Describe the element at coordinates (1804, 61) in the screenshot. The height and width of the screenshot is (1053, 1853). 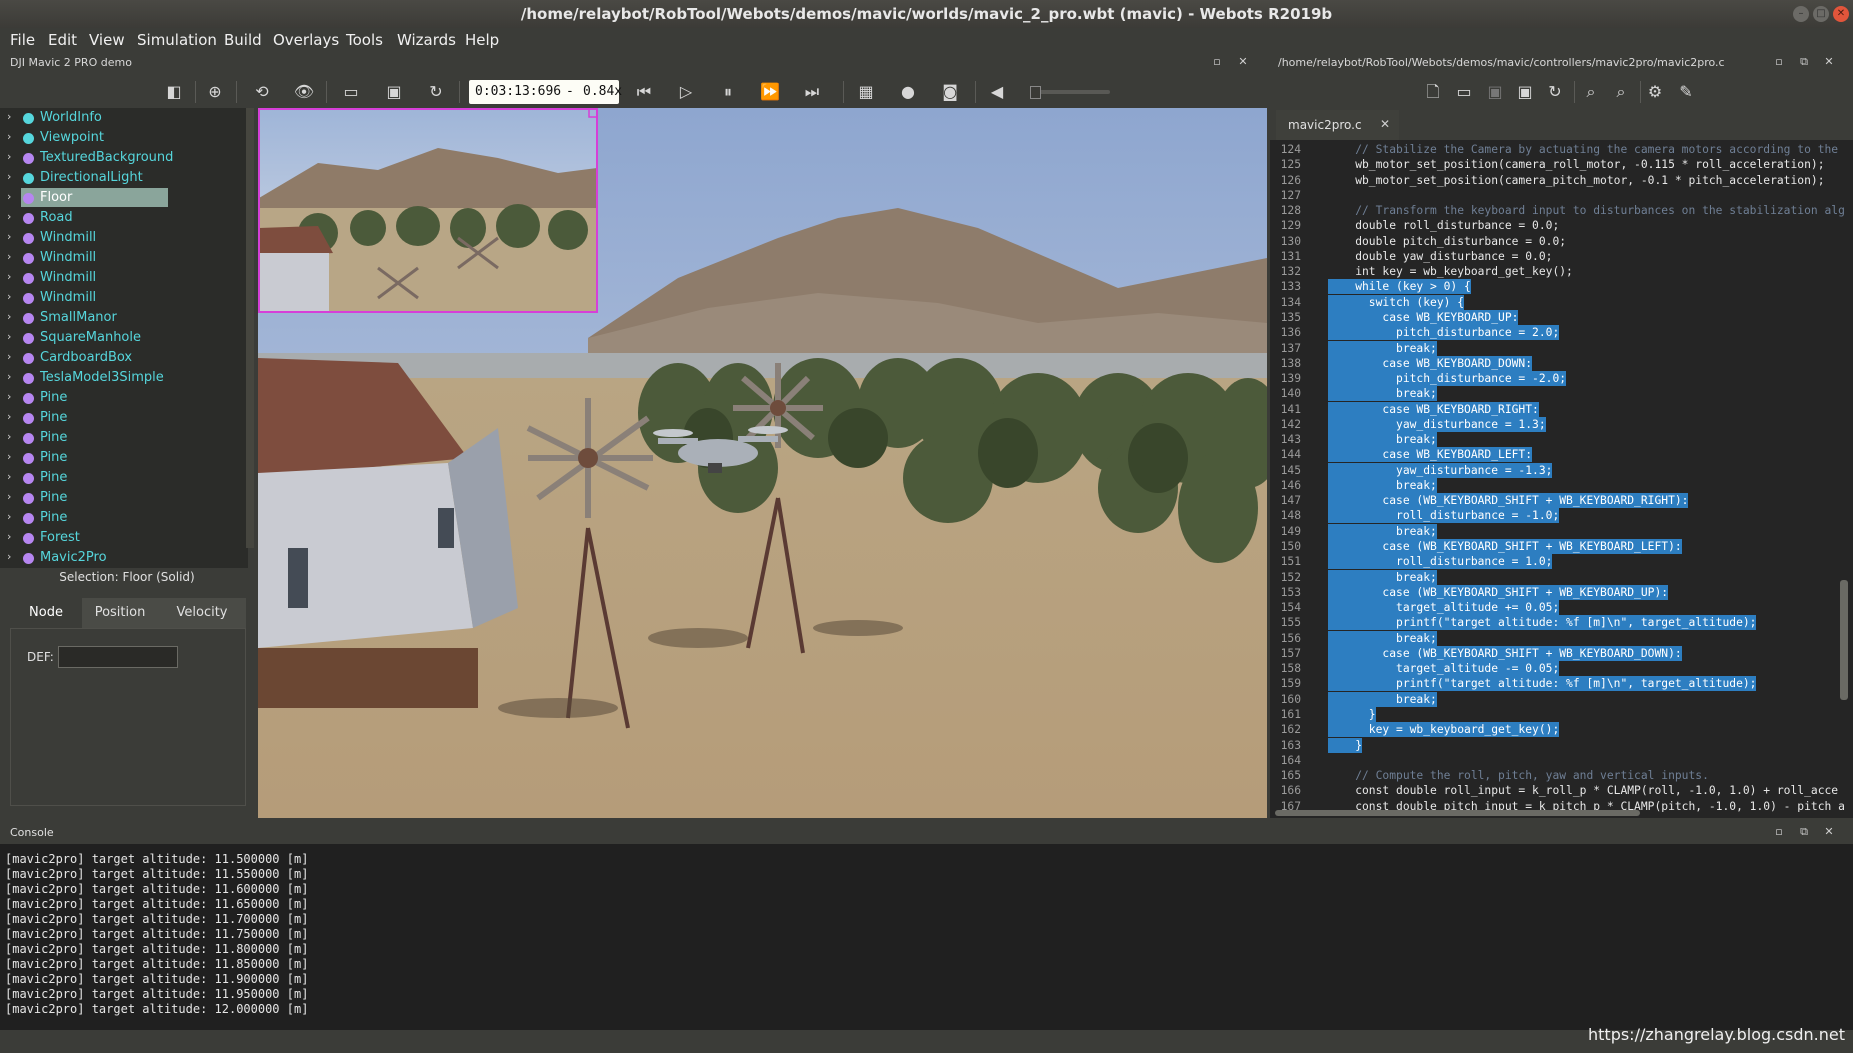
I see `editor-panel-float-icon: ⧉` at that location.